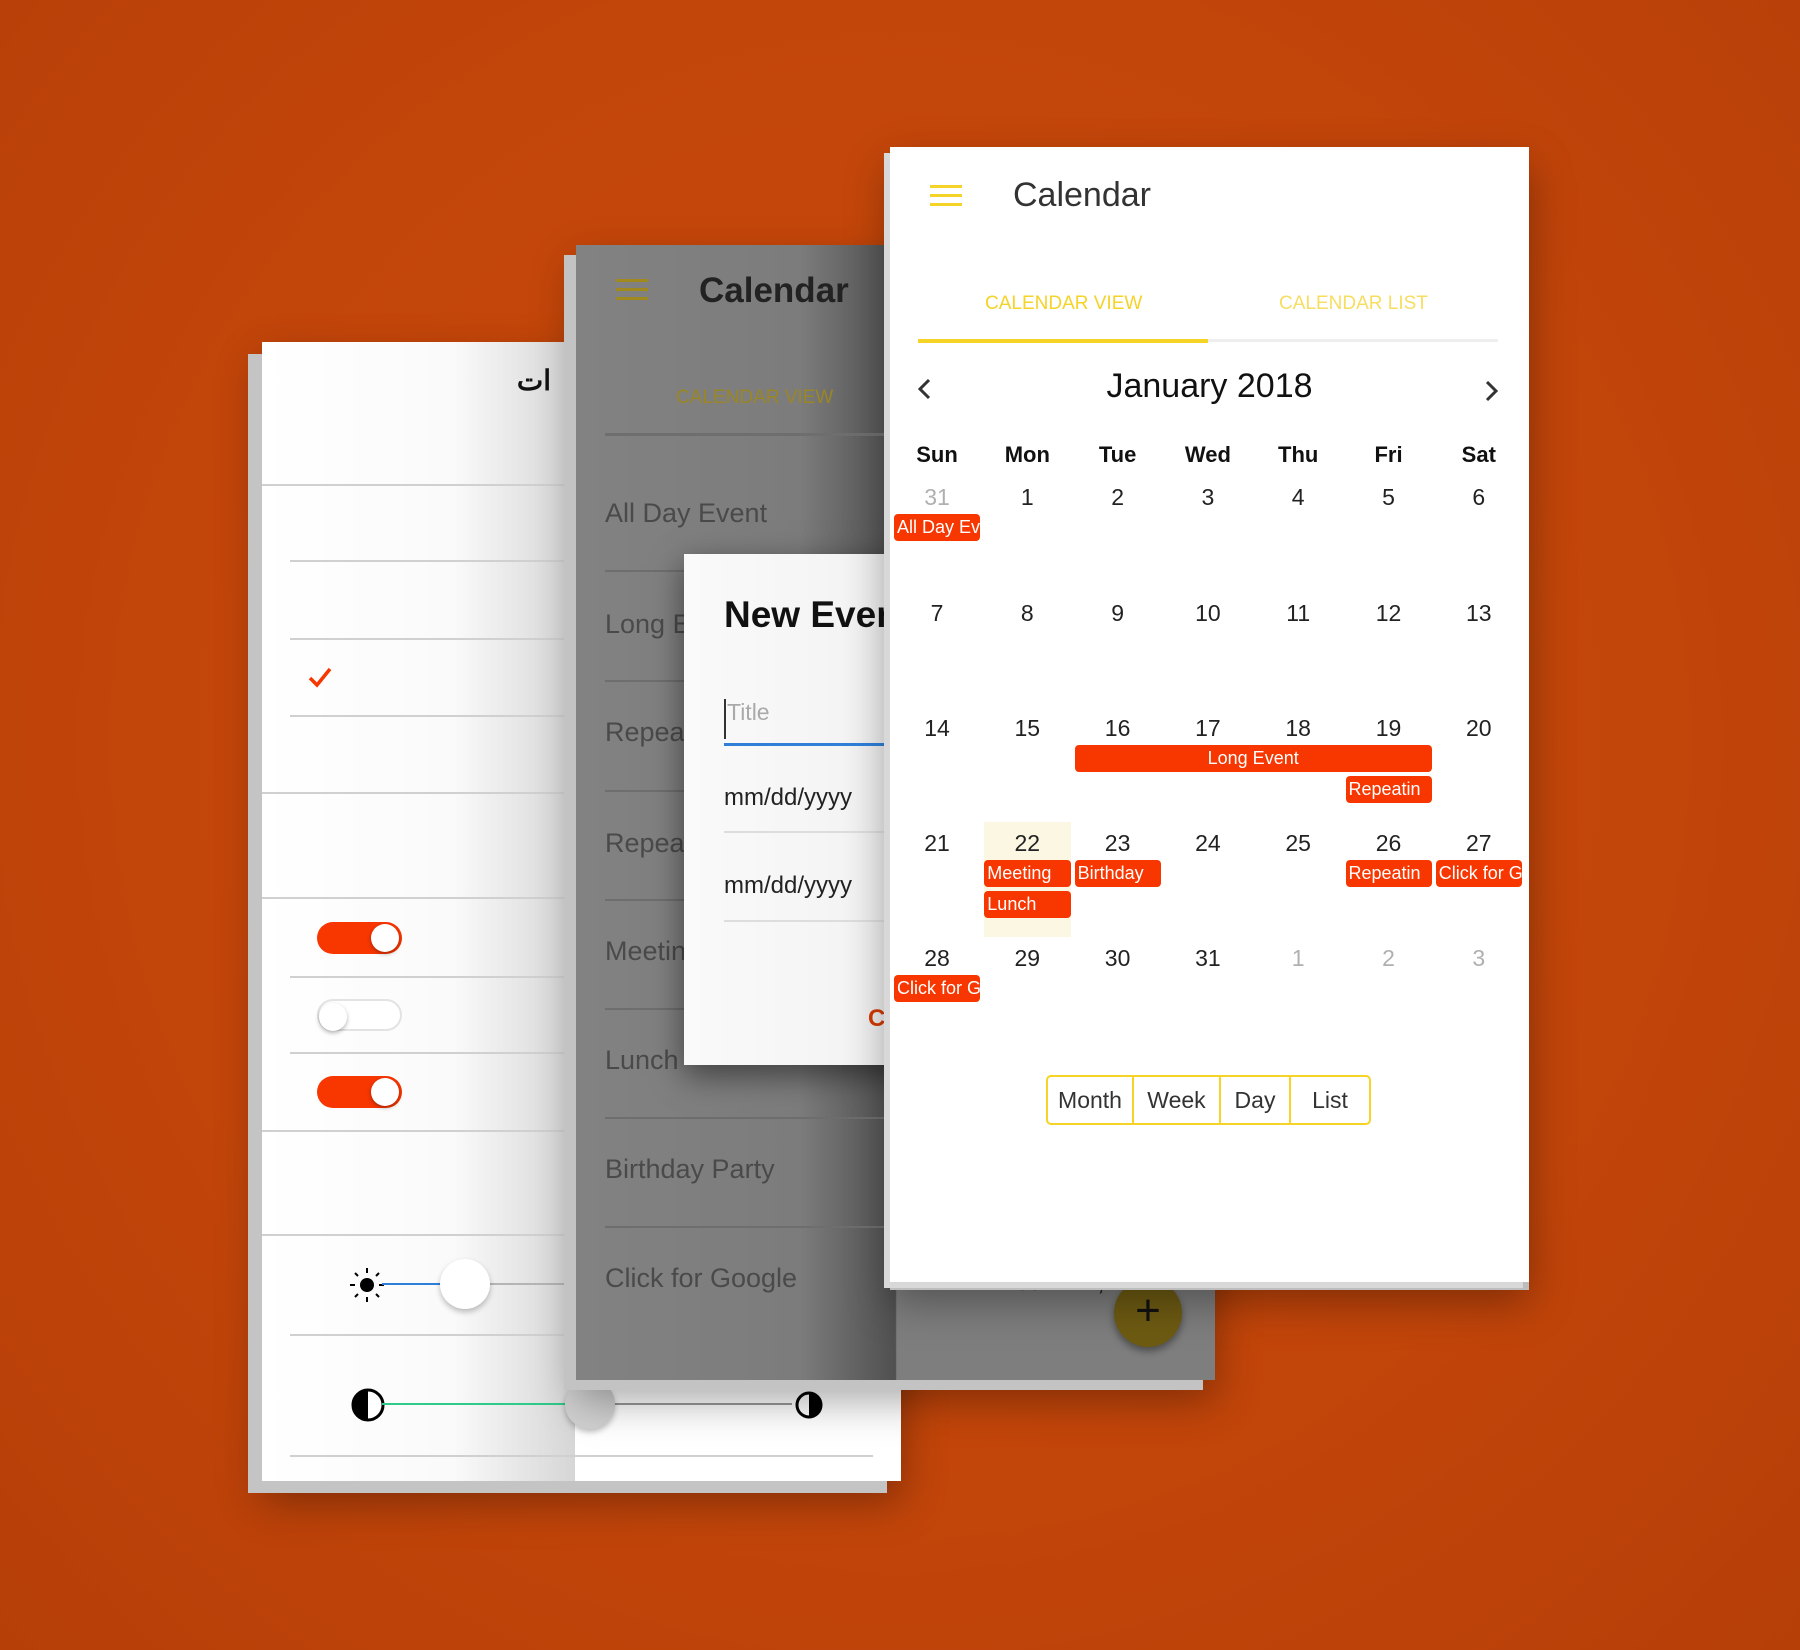  I want to click on day-cell: 5, so click(1389, 497).